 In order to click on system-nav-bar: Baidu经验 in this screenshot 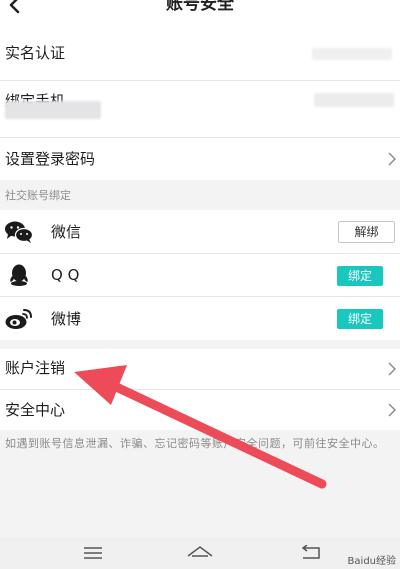, I will do `click(200, 553)`.